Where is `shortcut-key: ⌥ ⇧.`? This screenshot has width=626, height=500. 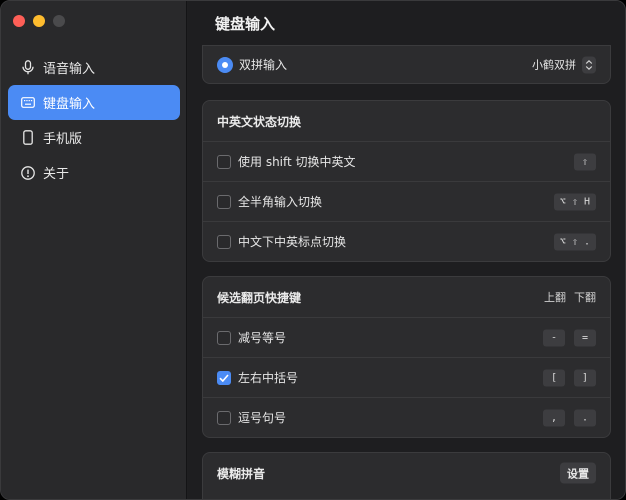 shortcut-key: ⌥ ⇧. is located at coordinates (574, 241).